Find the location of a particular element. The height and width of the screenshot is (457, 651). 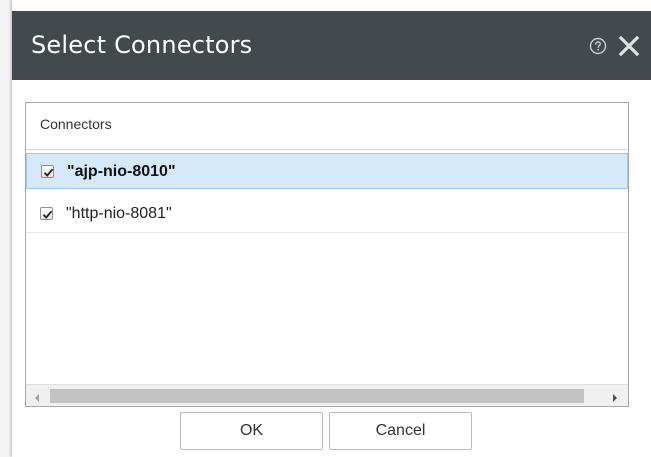

connector-label: "http-nio-8081" is located at coordinates (119, 213).